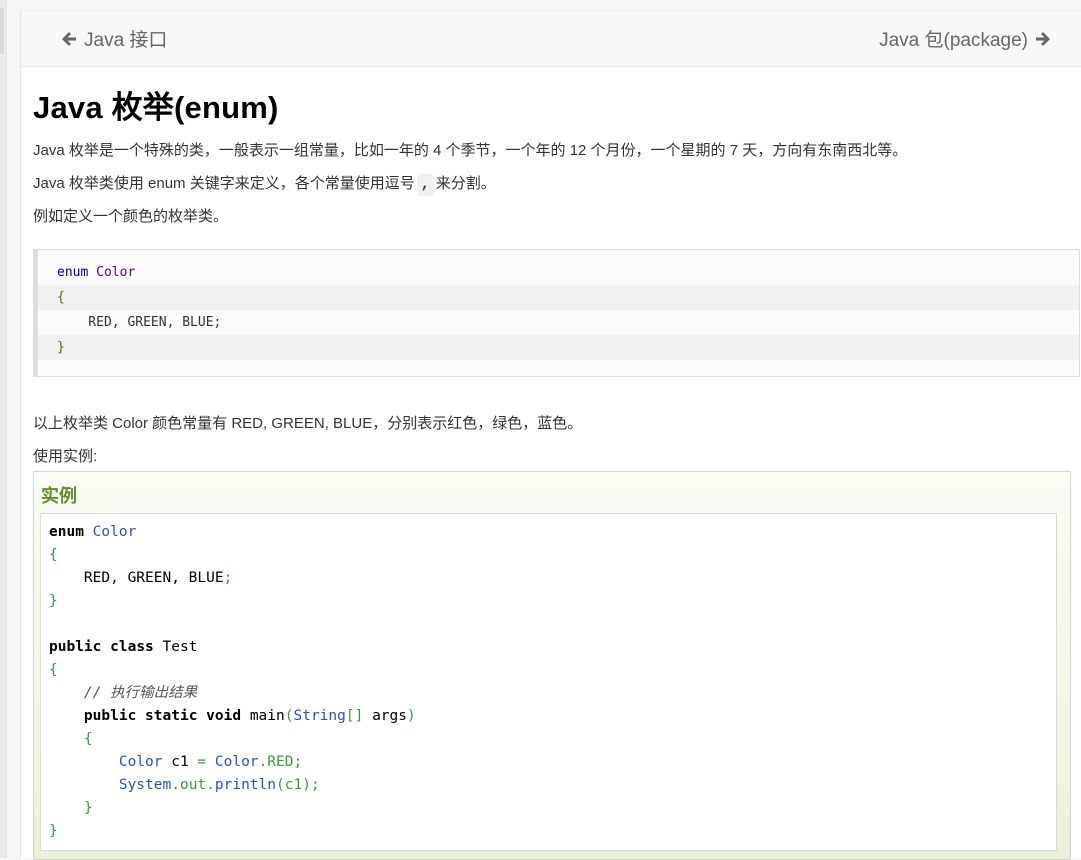 The width and height of the screenshot is (1081, 860). I want to click on usage-label: 使用实例:, so click(65, 456).